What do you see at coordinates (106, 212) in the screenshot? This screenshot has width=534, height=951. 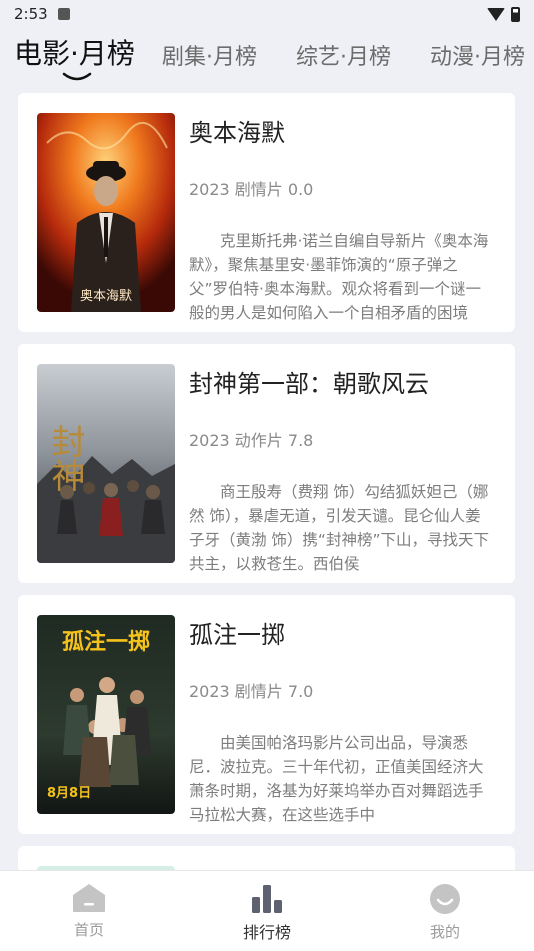 I see `movie-poster: 奥本海默` at bounding box center [106, 212].